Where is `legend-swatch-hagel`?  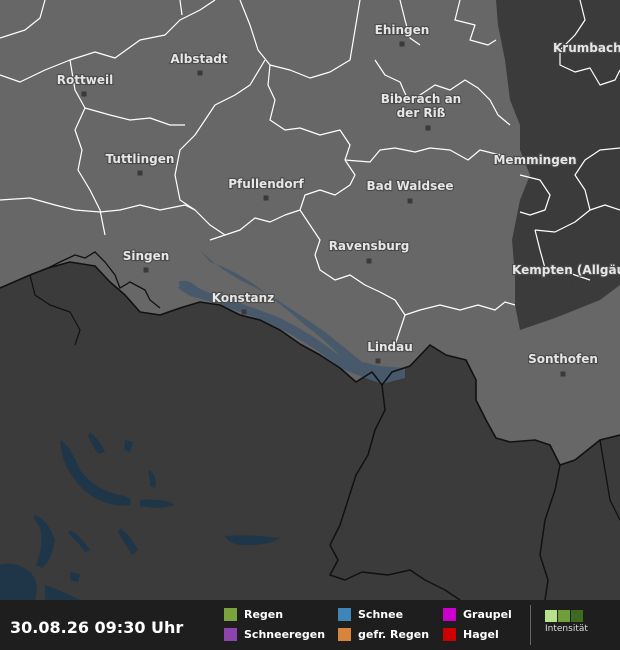 legend-swatch-hagel is located at coordinates (449, 634).